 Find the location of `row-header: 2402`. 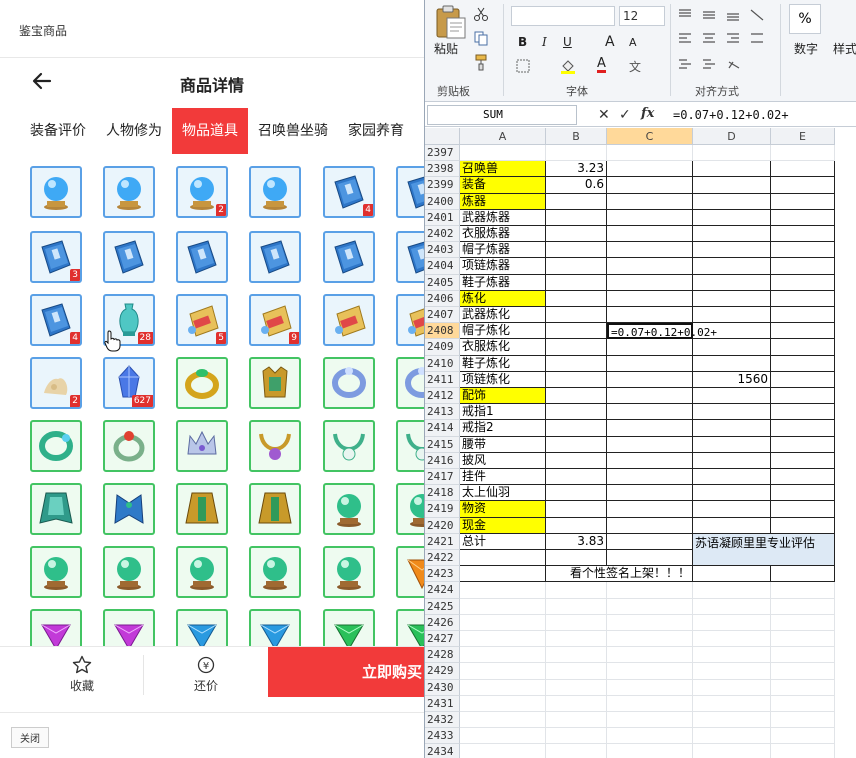

row-header: 2402 is located at coordinates (442, 234).